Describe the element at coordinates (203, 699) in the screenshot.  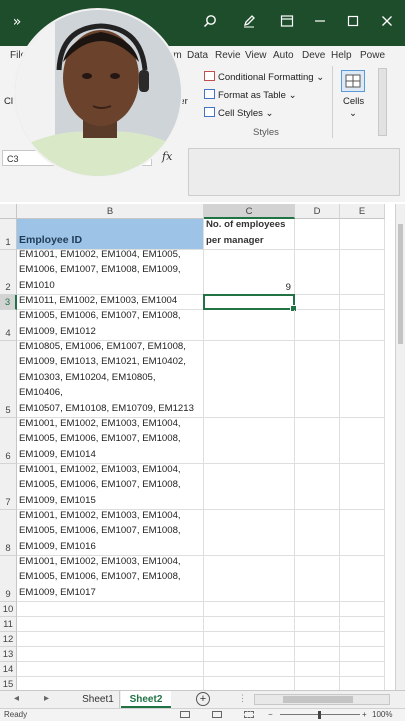
I see `add-sheet-icon: +` at that location.